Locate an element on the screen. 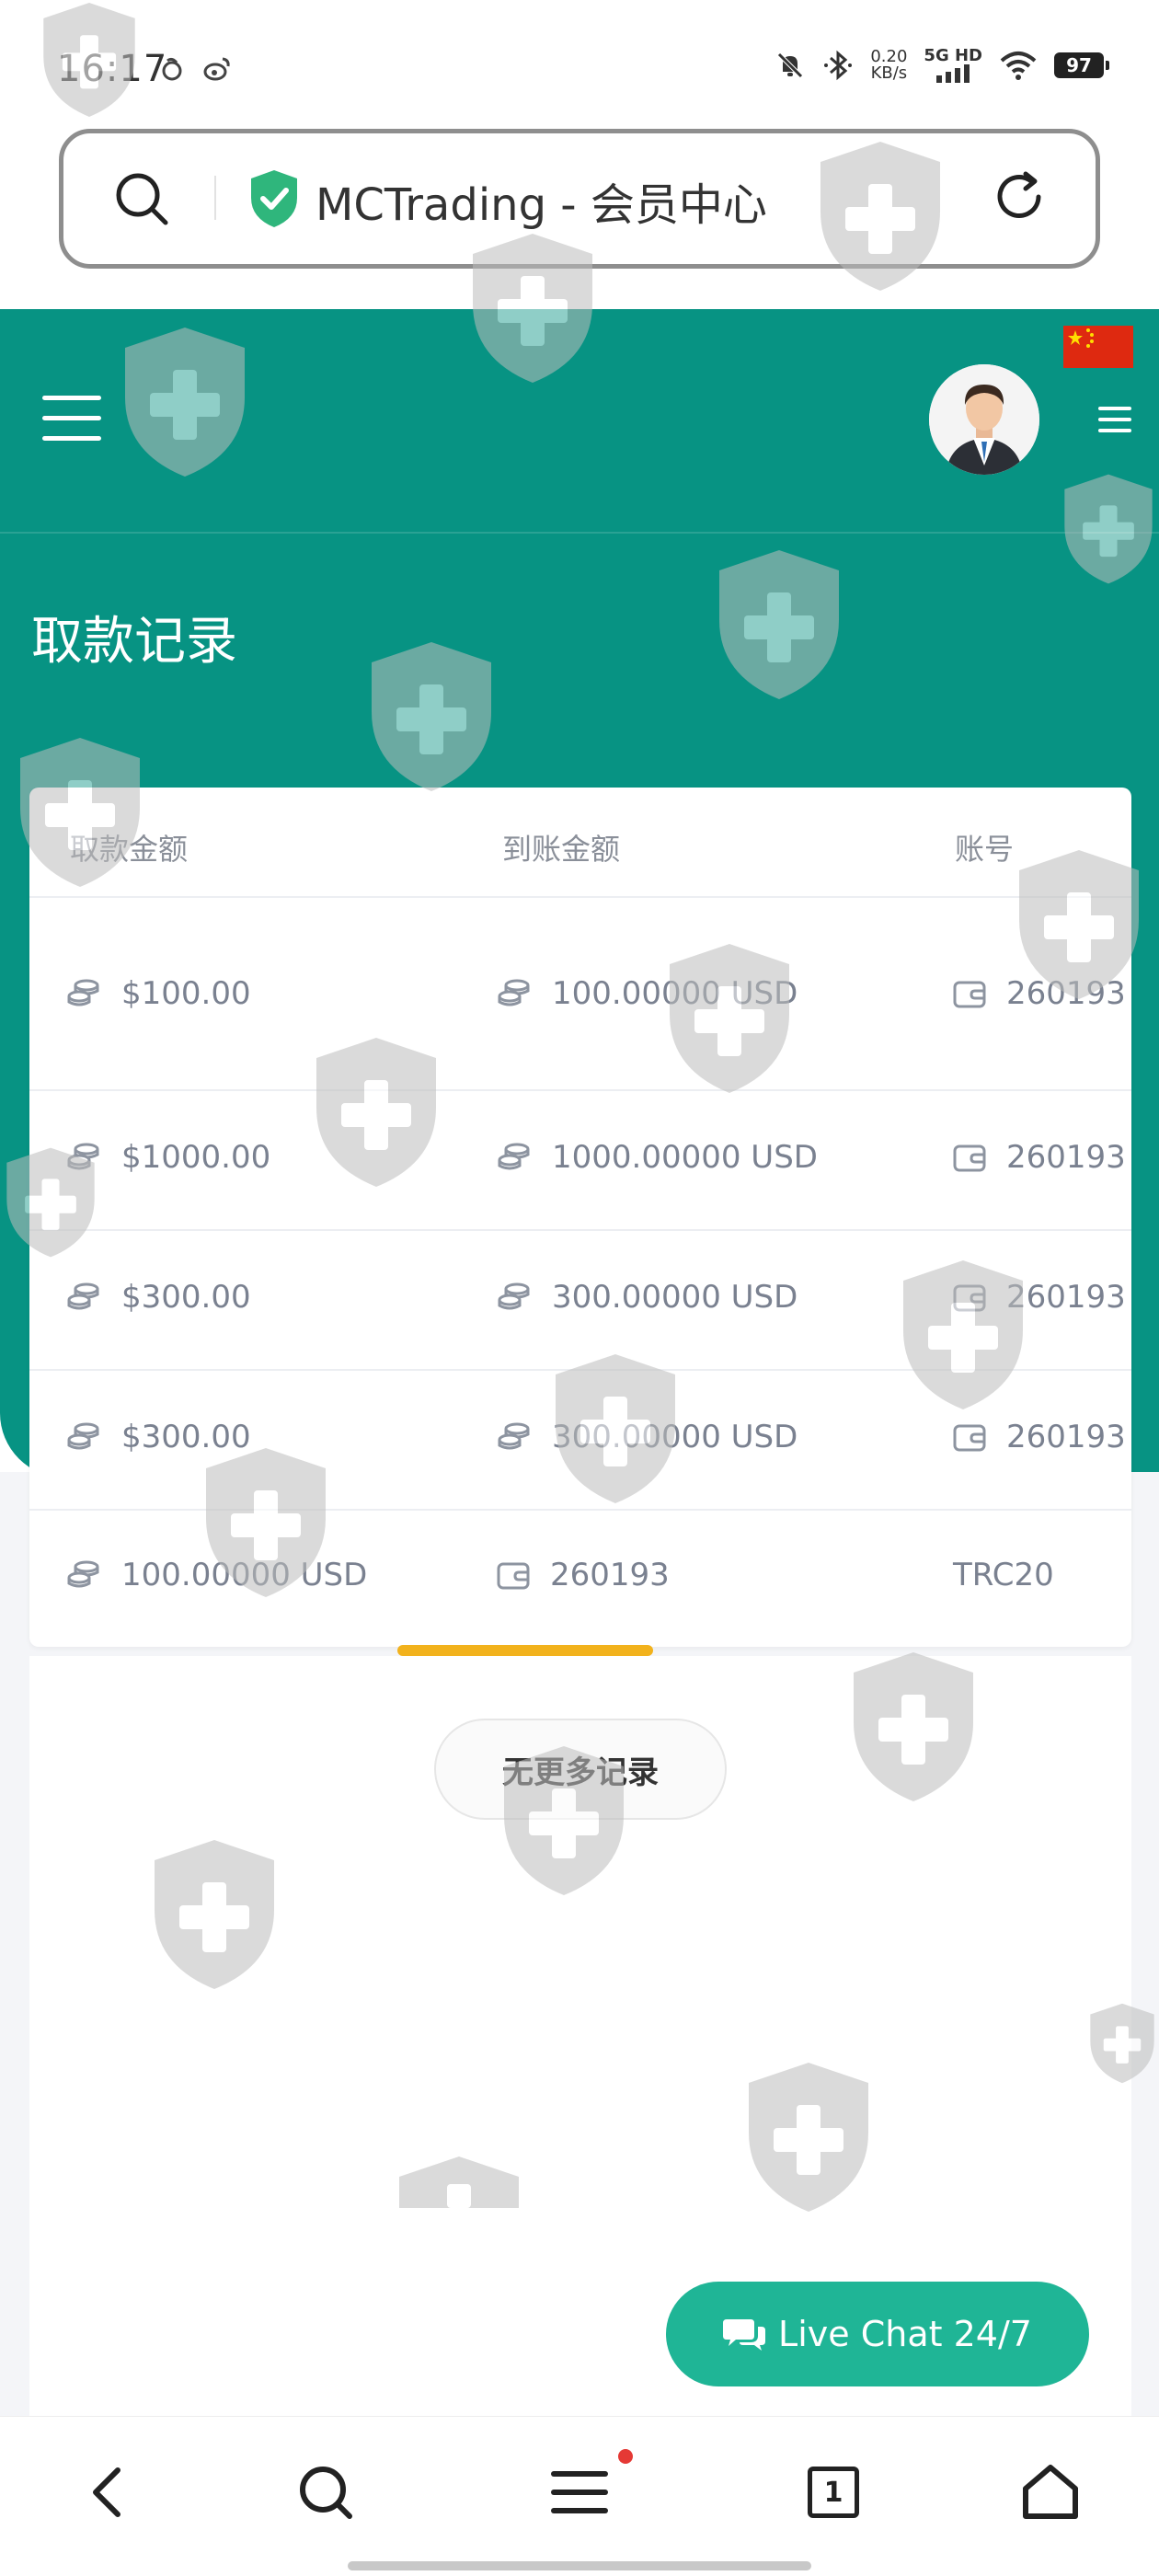 Image resolution: width=1159 pixels, height=2576 pixels. speed-unit: KB/s is located at coordinates (889, 73).